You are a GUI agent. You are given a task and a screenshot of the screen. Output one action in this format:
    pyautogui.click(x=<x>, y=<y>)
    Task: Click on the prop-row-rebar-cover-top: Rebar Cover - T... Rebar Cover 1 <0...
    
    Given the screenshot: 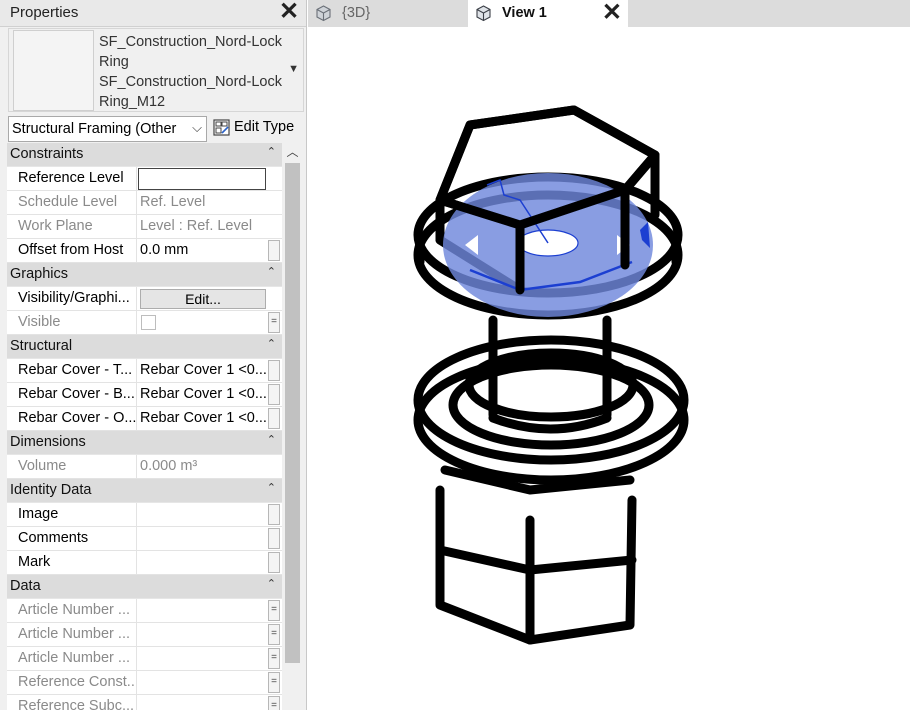 What is the action you would take?
    pyautogui.click(x=144, y=371)
    